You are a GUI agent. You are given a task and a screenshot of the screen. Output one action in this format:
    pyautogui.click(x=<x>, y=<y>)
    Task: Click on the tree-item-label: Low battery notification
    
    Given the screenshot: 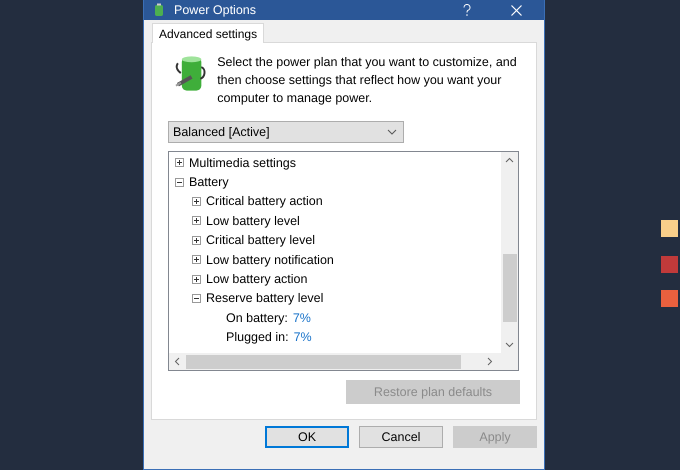 What is the action you would take?
    pyautogui.click(x=270, y=259)
    